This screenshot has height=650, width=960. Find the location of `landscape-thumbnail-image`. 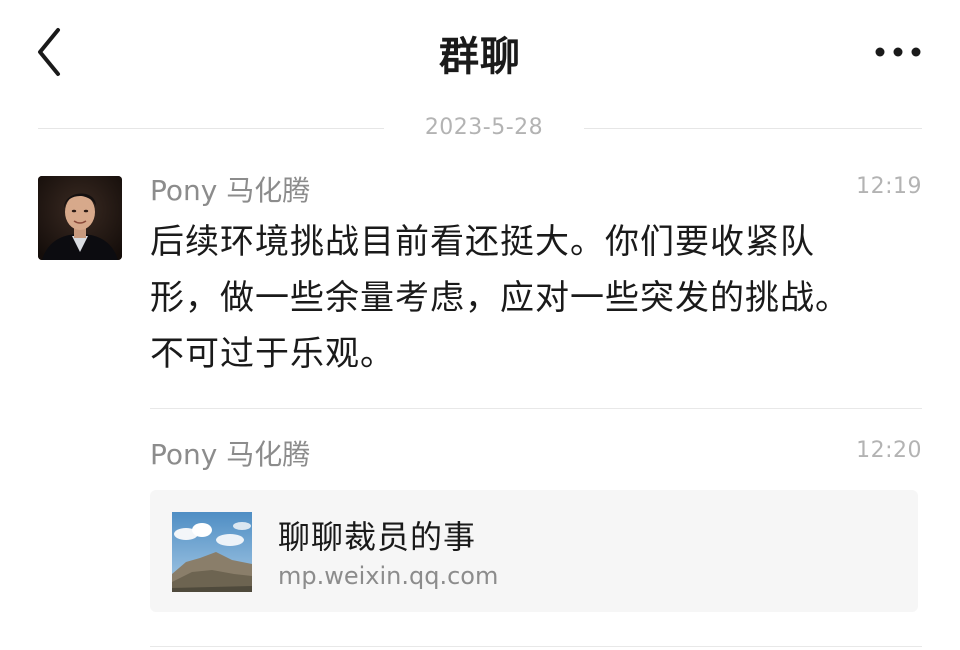

landscape-thumbnail-image is located at coordinates (212, 552).